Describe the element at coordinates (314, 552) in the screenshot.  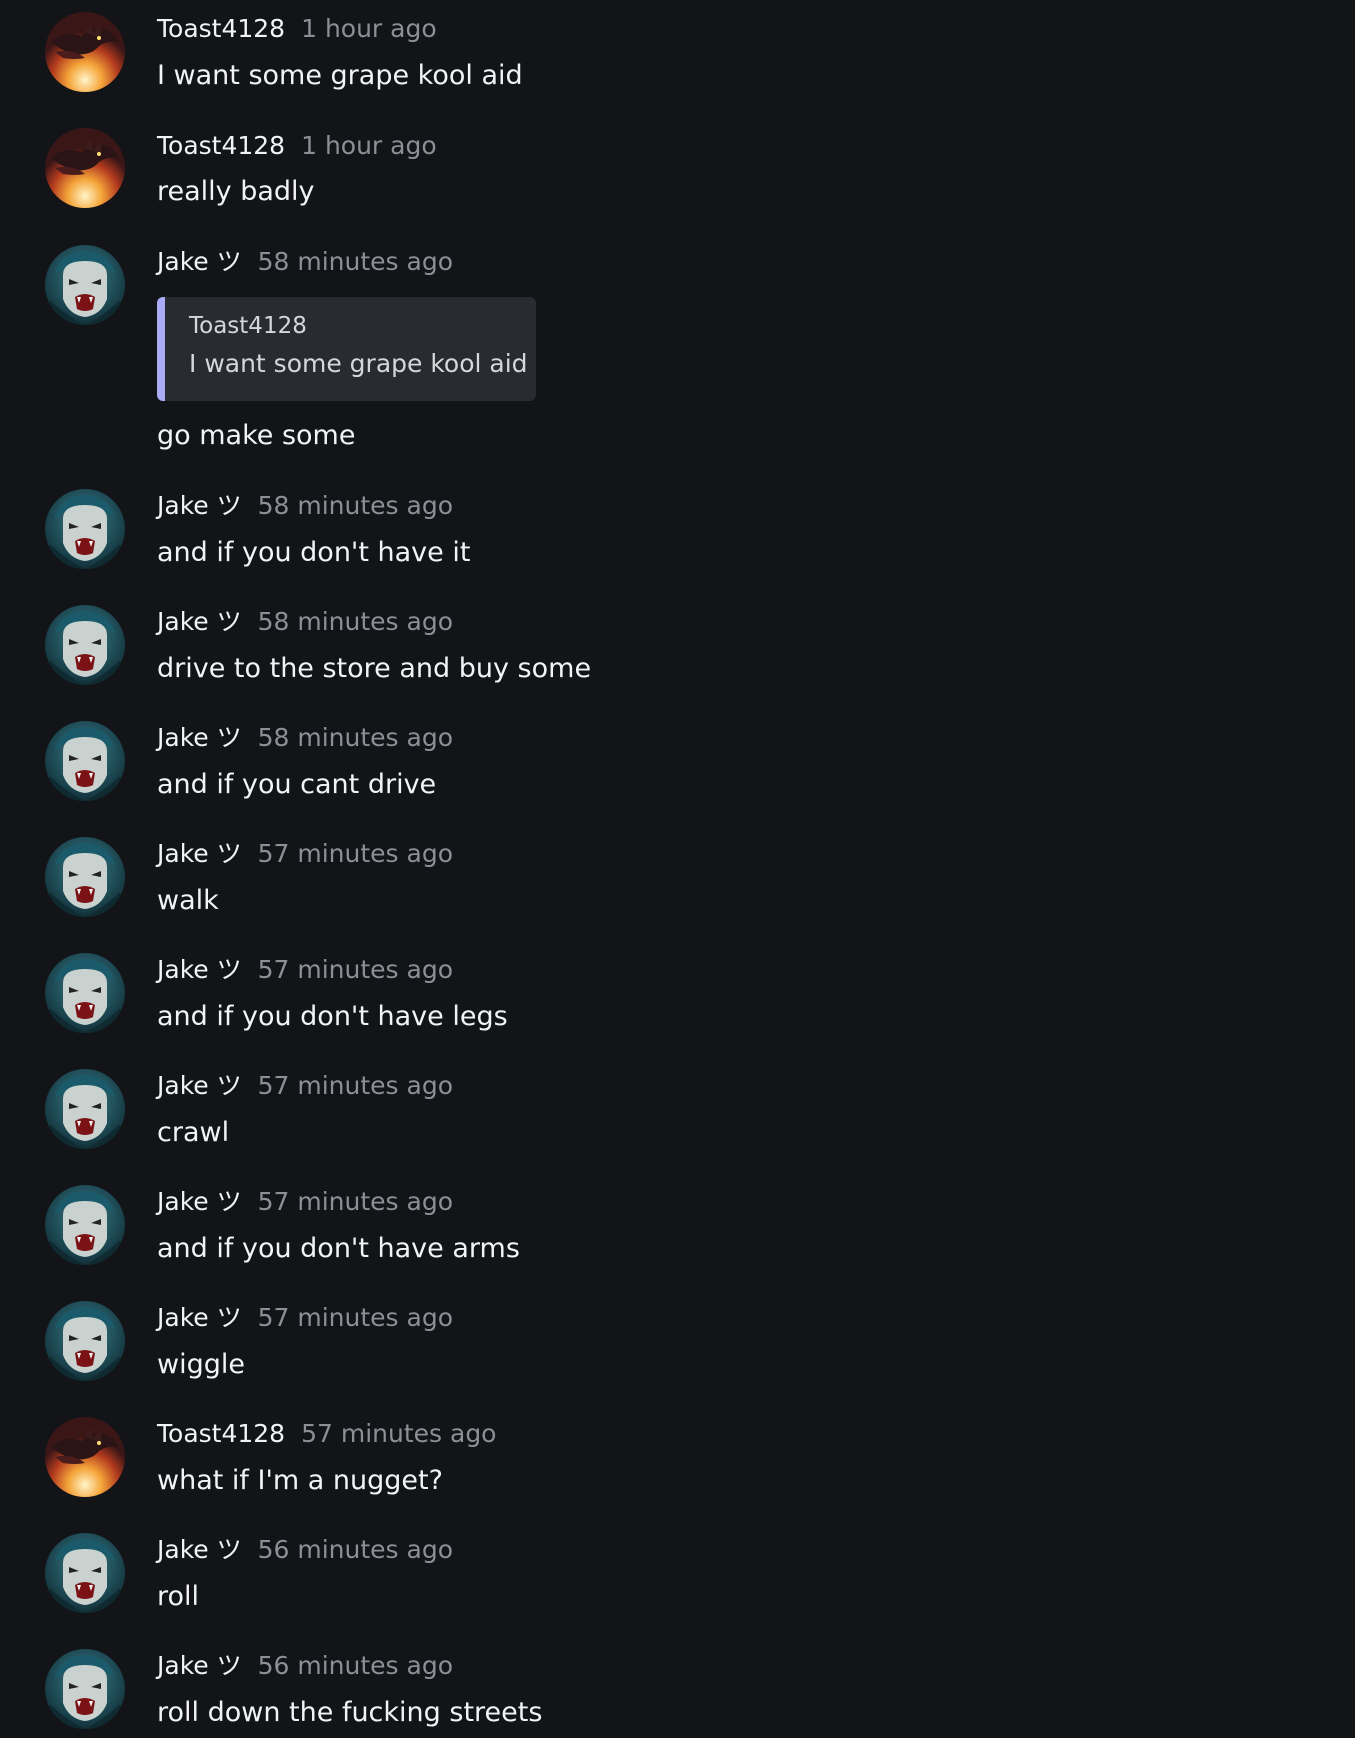
I see `message-text: and if you don't have it` at that location.